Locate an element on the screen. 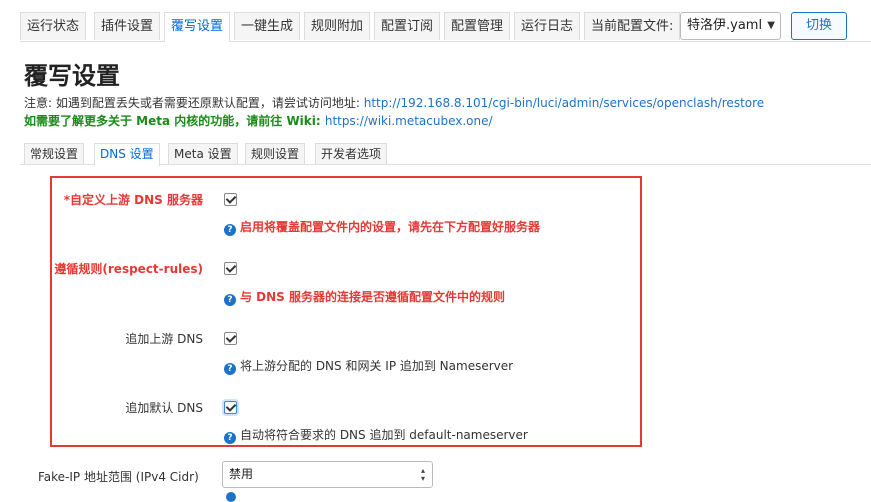  append-upstream-dns-help-text: 将上游分配的 DNS 和网关 IP 追加到 Nameserver is located at coordinates (377, 366).